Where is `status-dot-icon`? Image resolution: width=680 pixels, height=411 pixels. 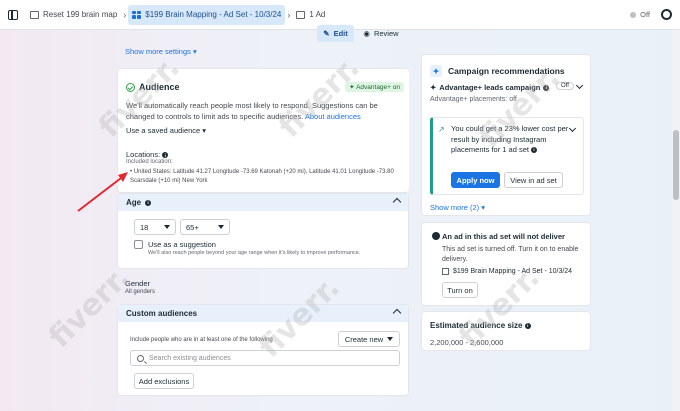
status-dot-icon is located at coordinates (633, 14).